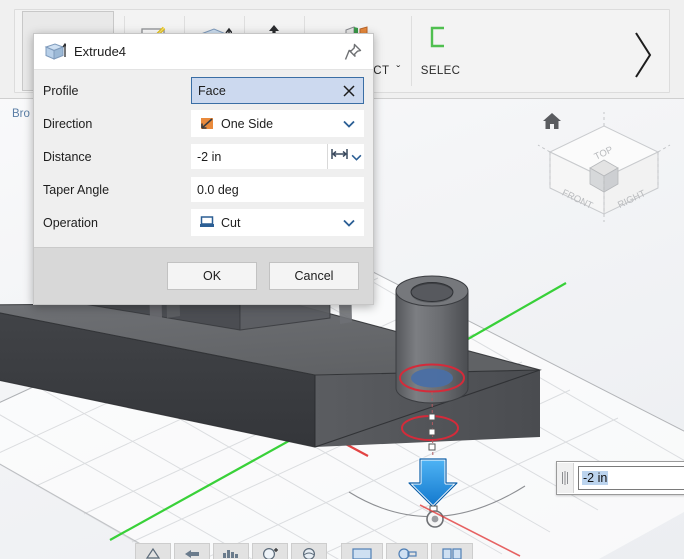 This screenshot has height=559, width=684. What do you see at coordinates (23, 114) in the screenshot?
I see `browser-panel-label: Bro` at bounding box center [23, 114].